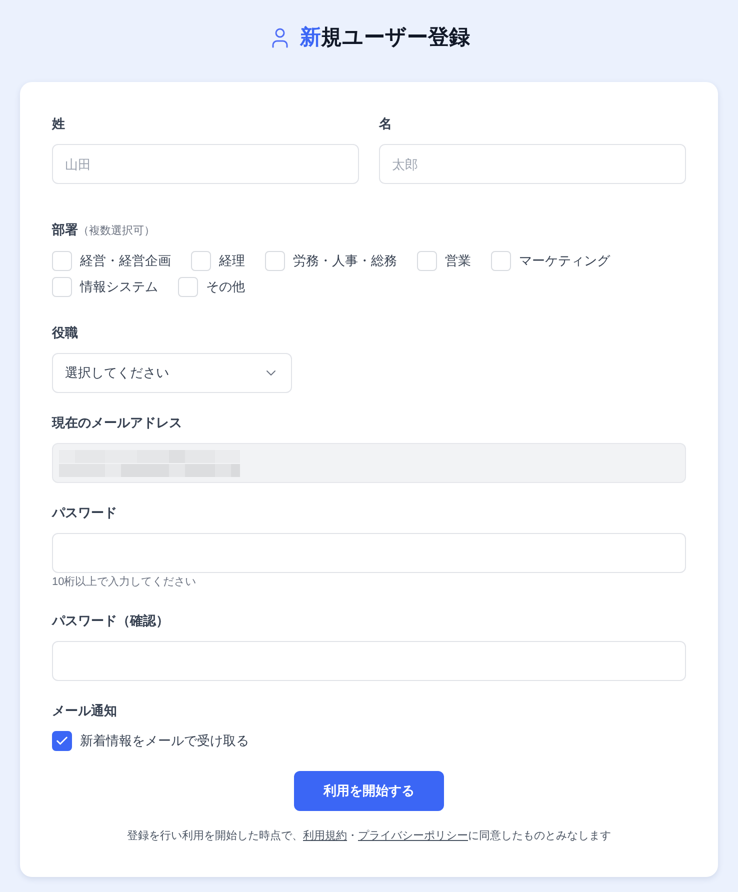 The height and width of the screenshot is (892, 738). What do you see at coordinates (225, 287) in the screenshot?
I see `checkbox-label: その他` at bounding box center [225, 287].